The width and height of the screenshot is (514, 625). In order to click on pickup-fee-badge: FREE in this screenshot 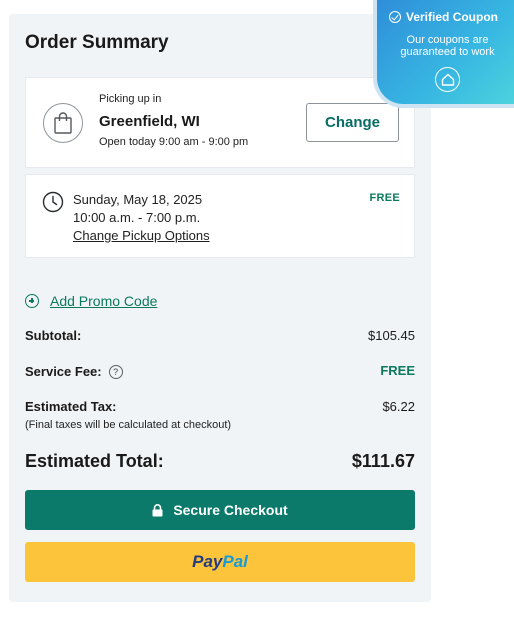, I will do `click(384, 198)`.